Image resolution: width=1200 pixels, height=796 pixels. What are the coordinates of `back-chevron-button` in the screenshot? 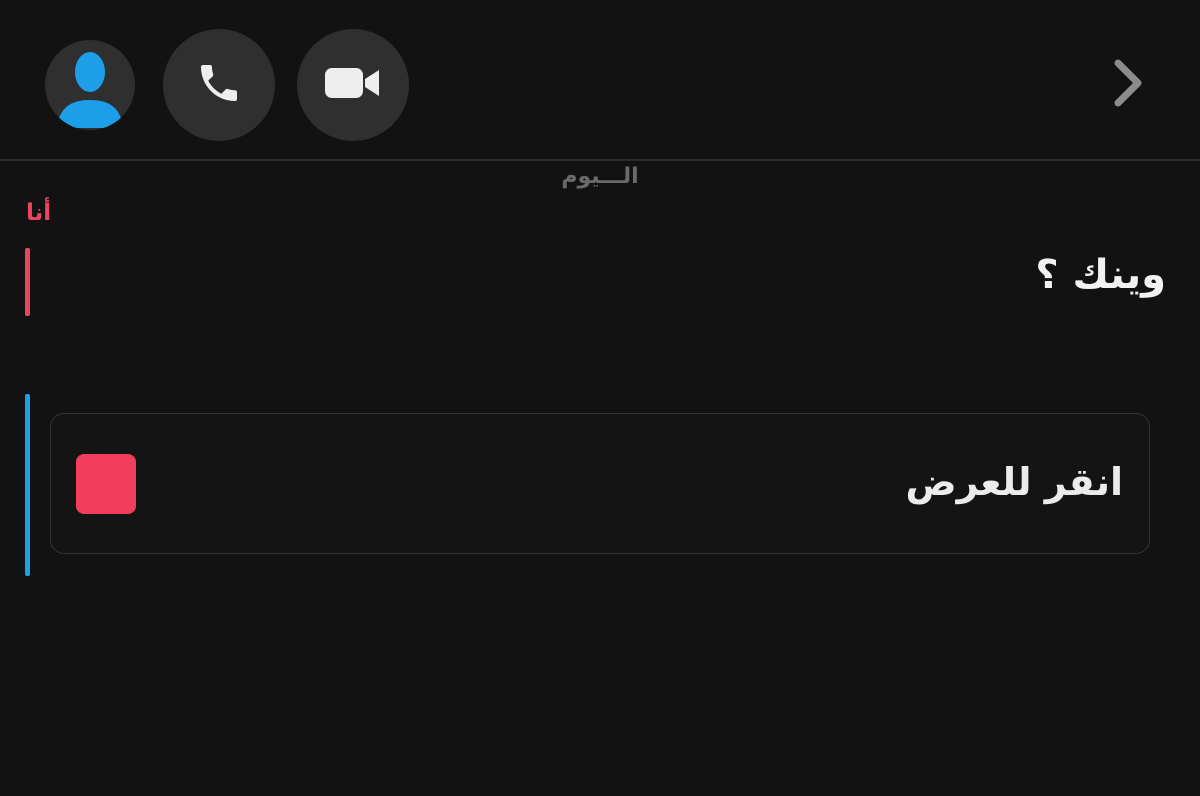 It's located at (1128, 85).